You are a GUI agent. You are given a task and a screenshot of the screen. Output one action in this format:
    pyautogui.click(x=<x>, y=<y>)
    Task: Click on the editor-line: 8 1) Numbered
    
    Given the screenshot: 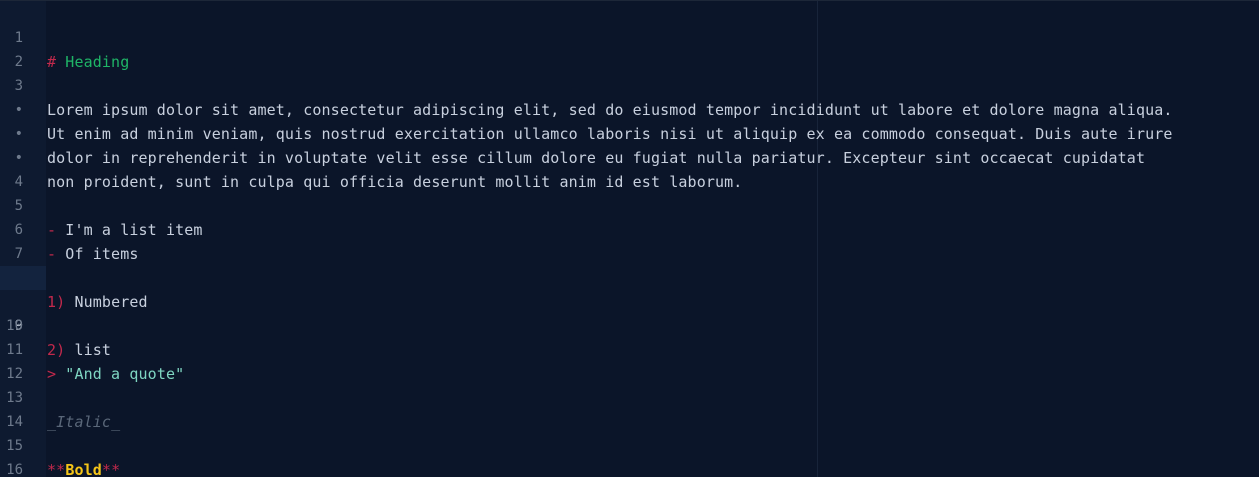 What is the action you would take?
    pyautogui.click(x=629, y=276)
    